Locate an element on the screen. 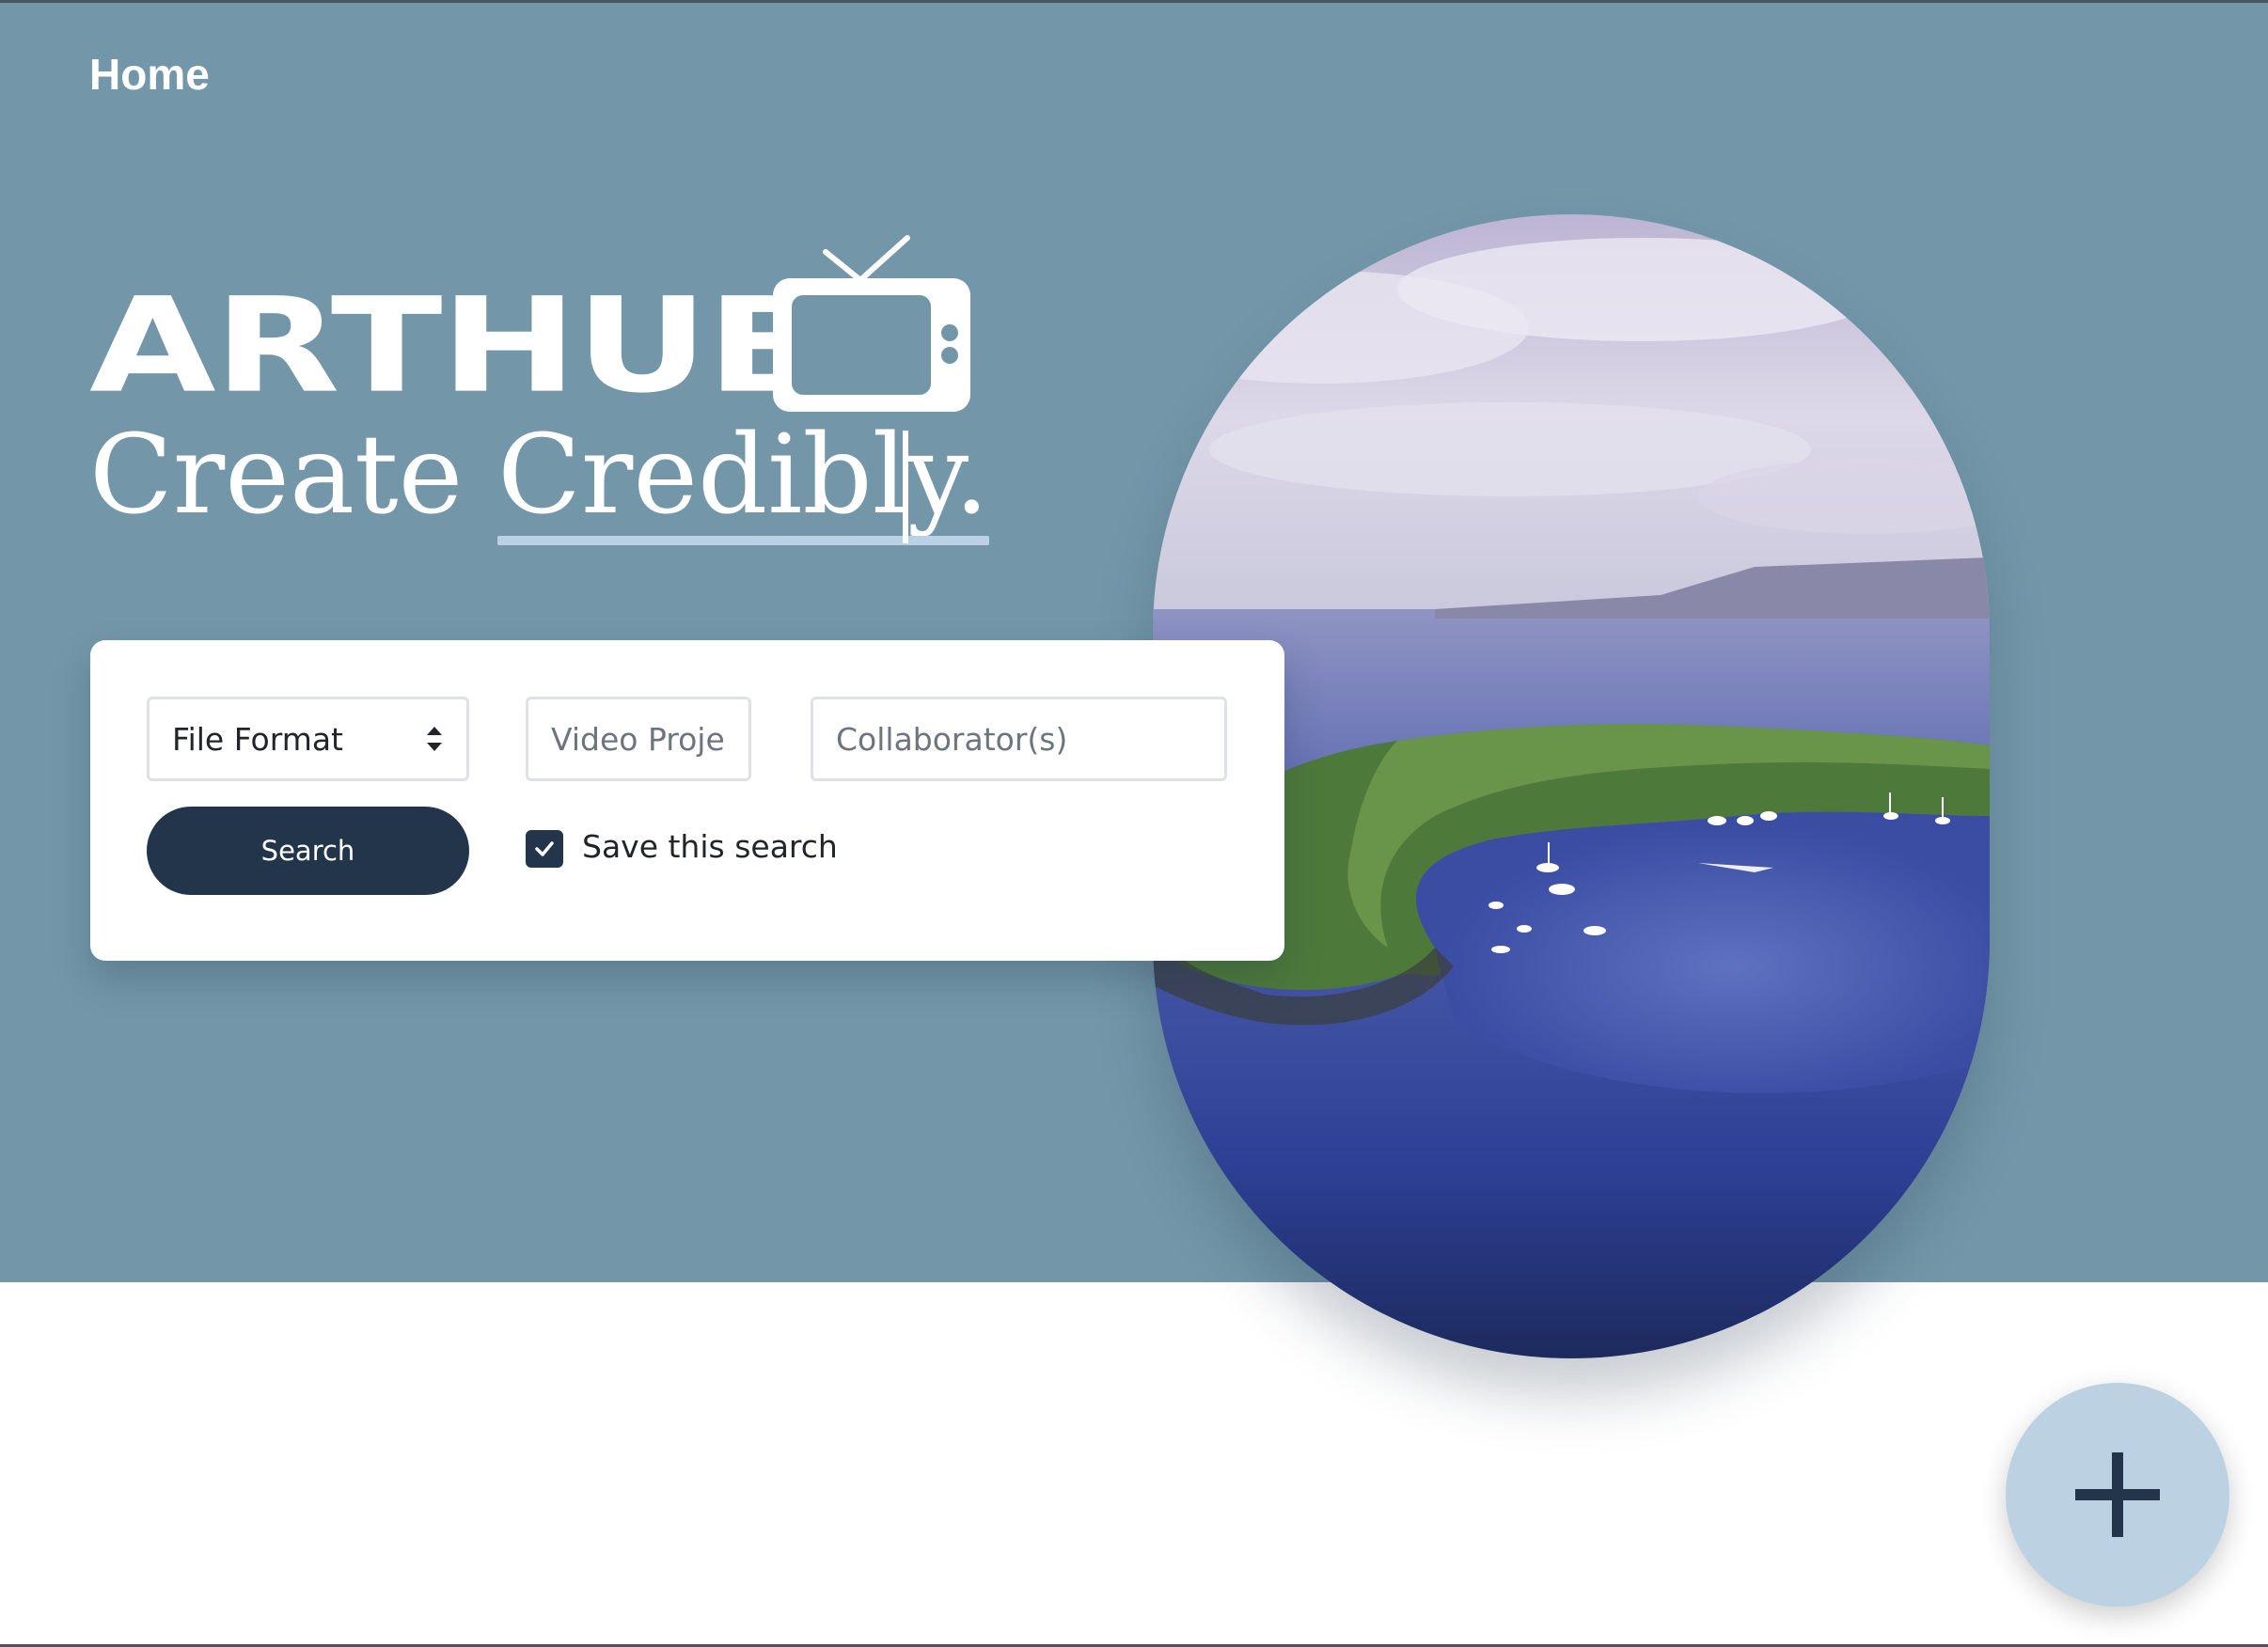  top-border is located at coordinates (1134, 1).